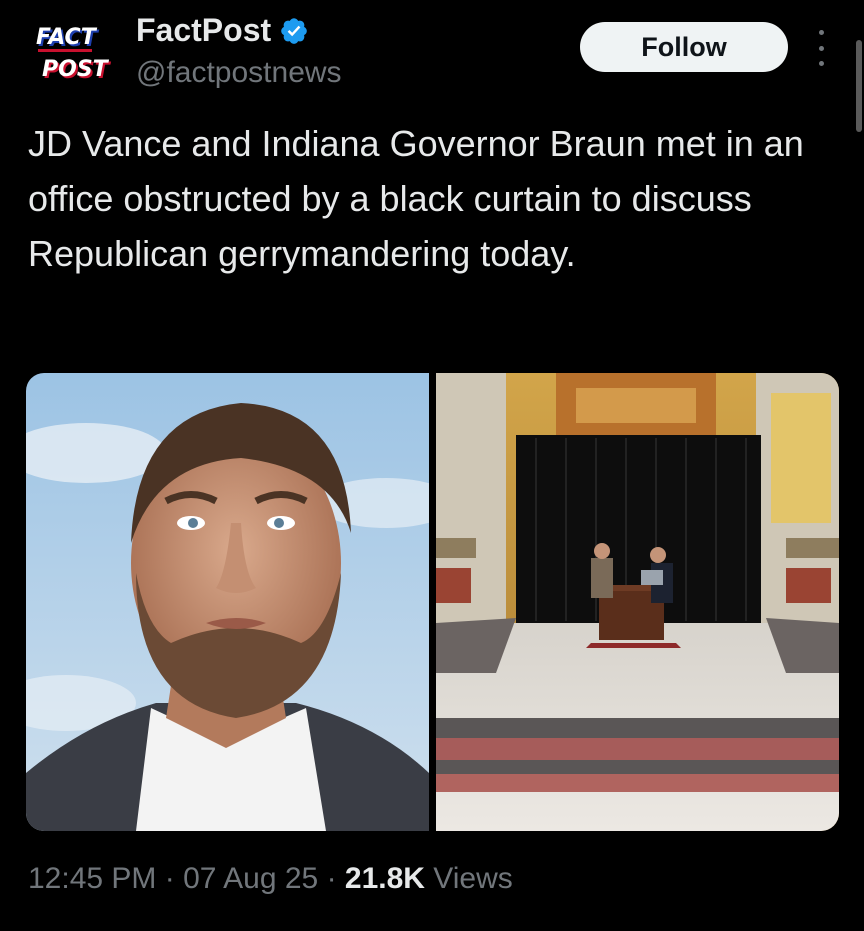  Describe the element at coordinates (92, 879) in the screenshot. I see `tweet-time: 12:45 PM` at that location.